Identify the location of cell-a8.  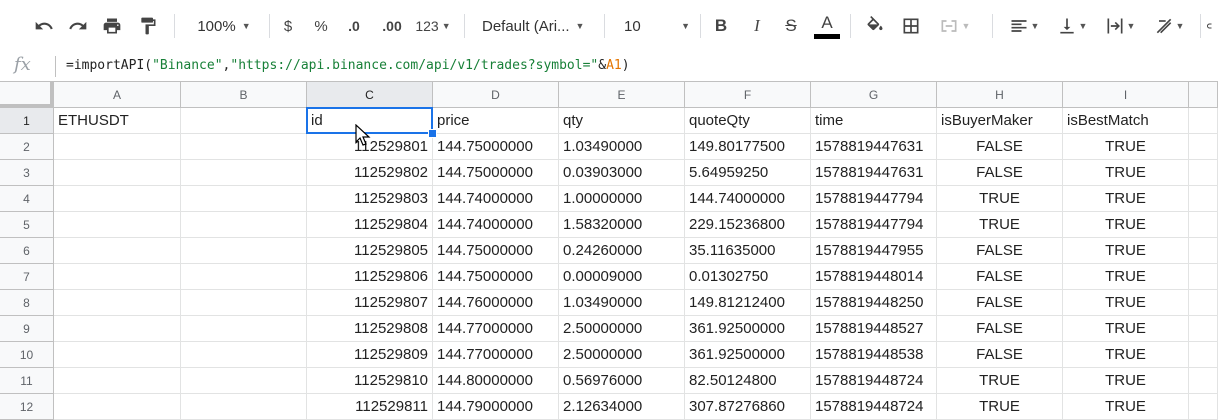
(117, 303).